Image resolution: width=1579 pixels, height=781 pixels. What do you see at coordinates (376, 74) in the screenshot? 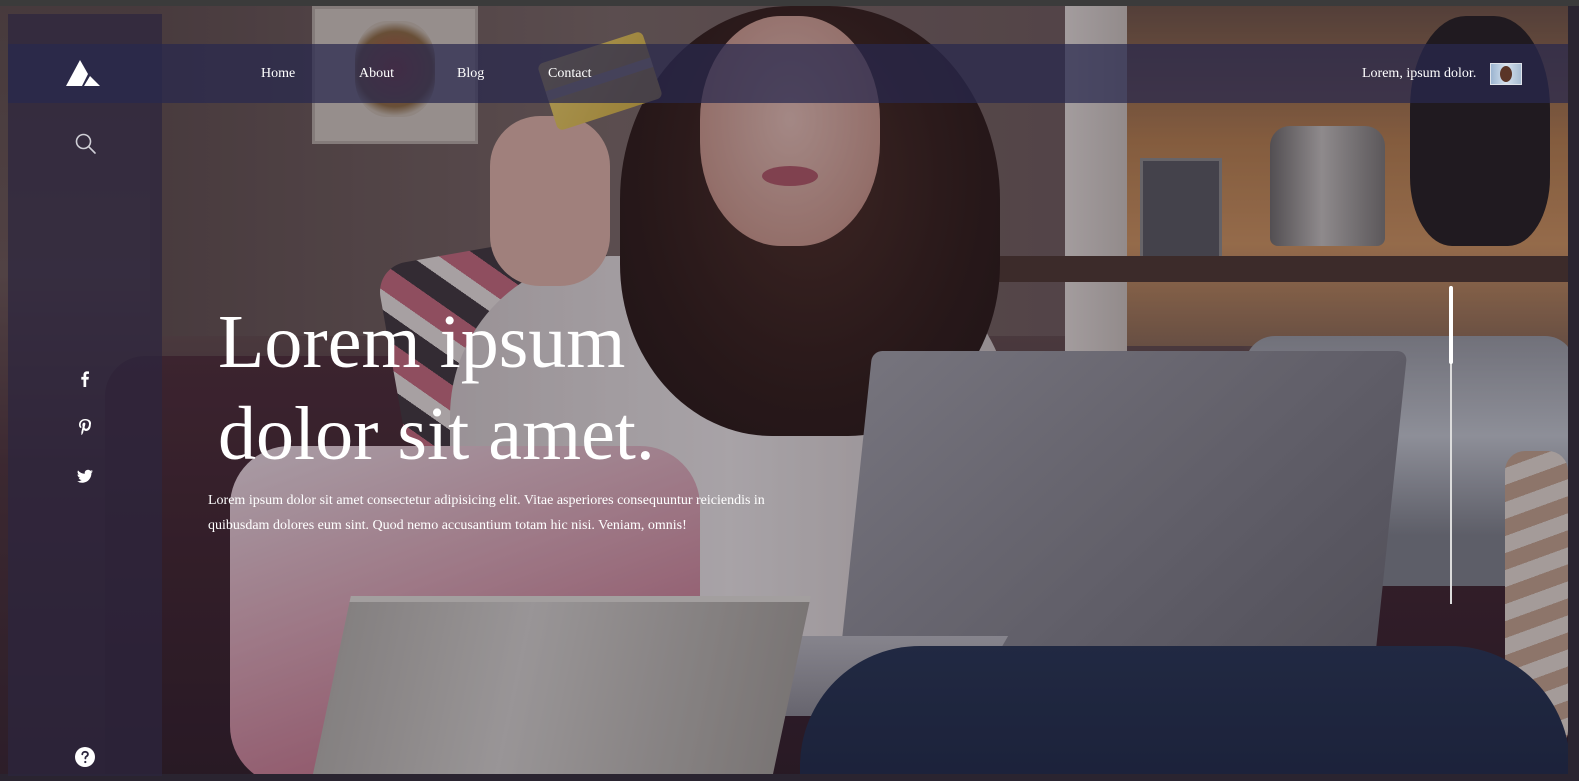
I see `nav-link-about: About` at bounding box center [376, 74].